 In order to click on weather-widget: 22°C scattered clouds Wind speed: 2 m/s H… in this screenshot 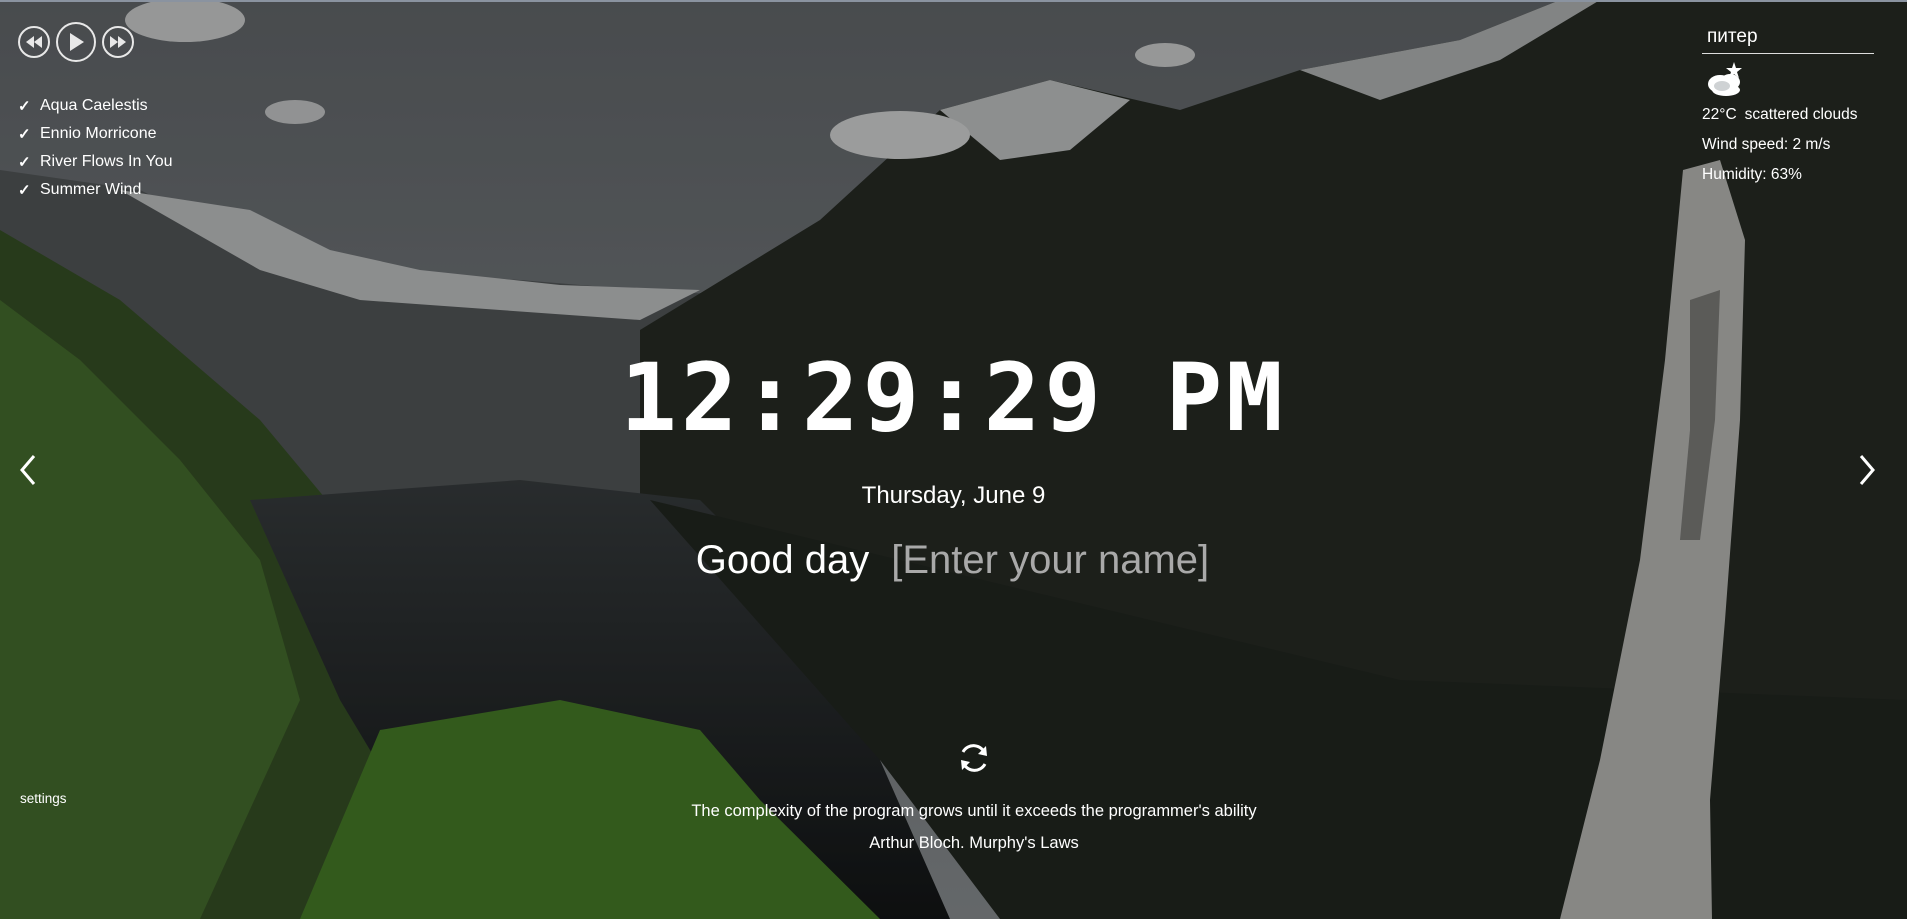, I will do `click(1788, 106)`.